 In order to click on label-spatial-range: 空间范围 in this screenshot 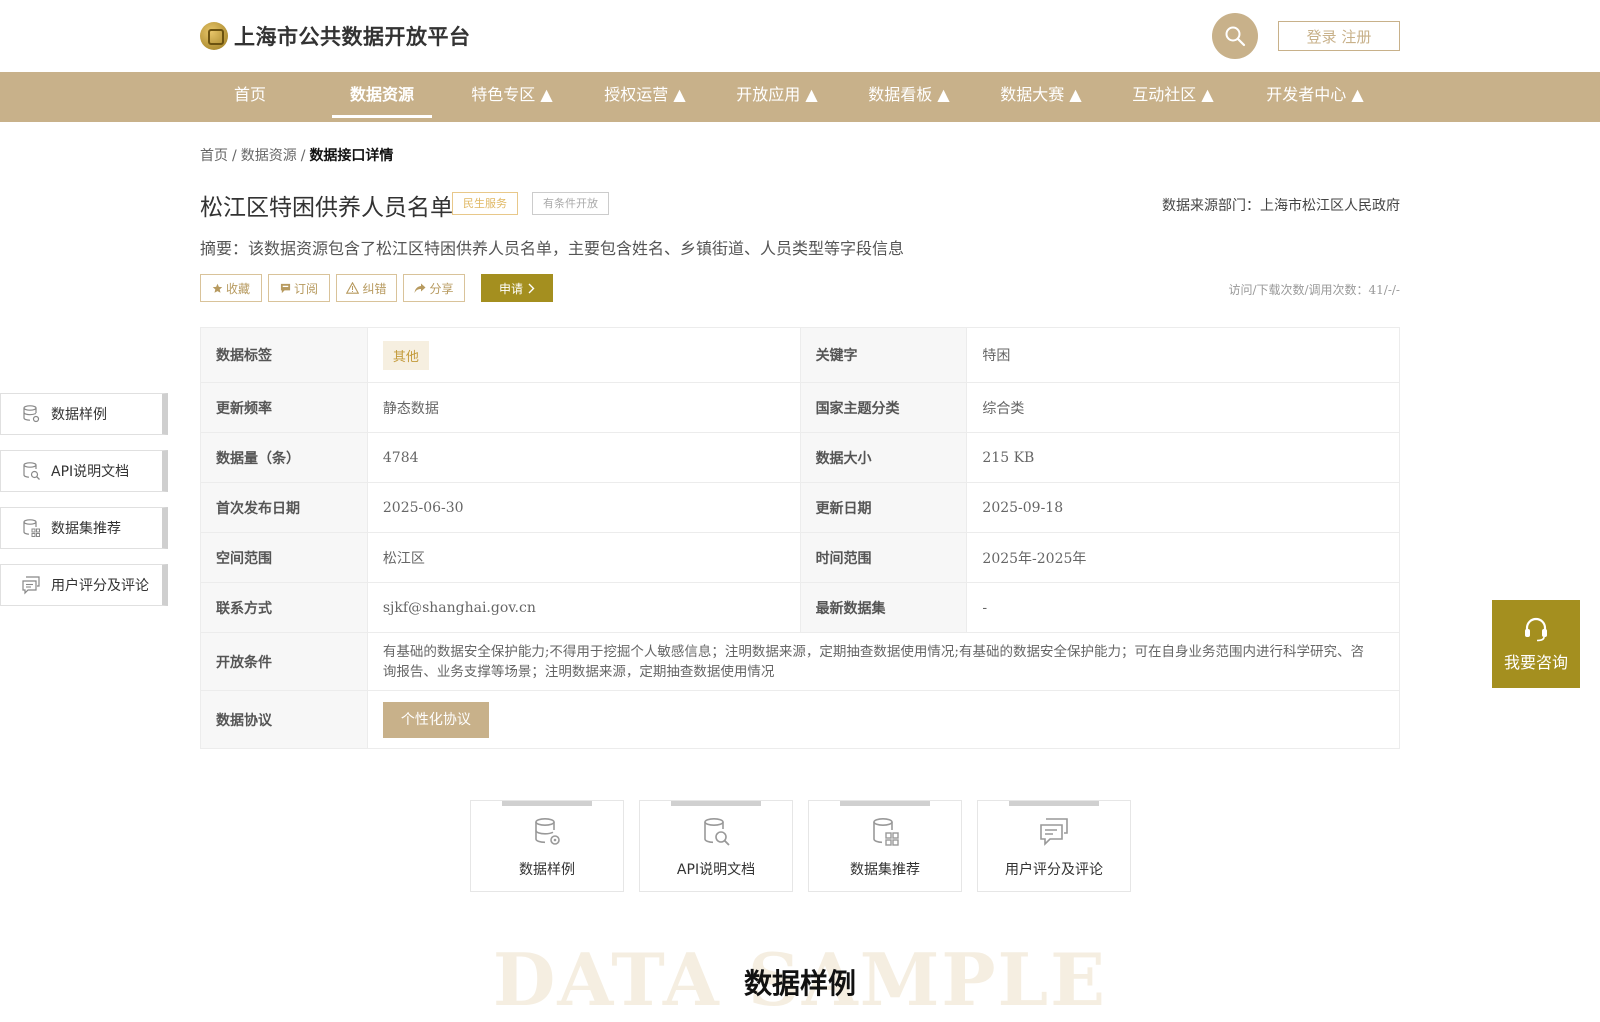, I will do `click(284, 557)`.